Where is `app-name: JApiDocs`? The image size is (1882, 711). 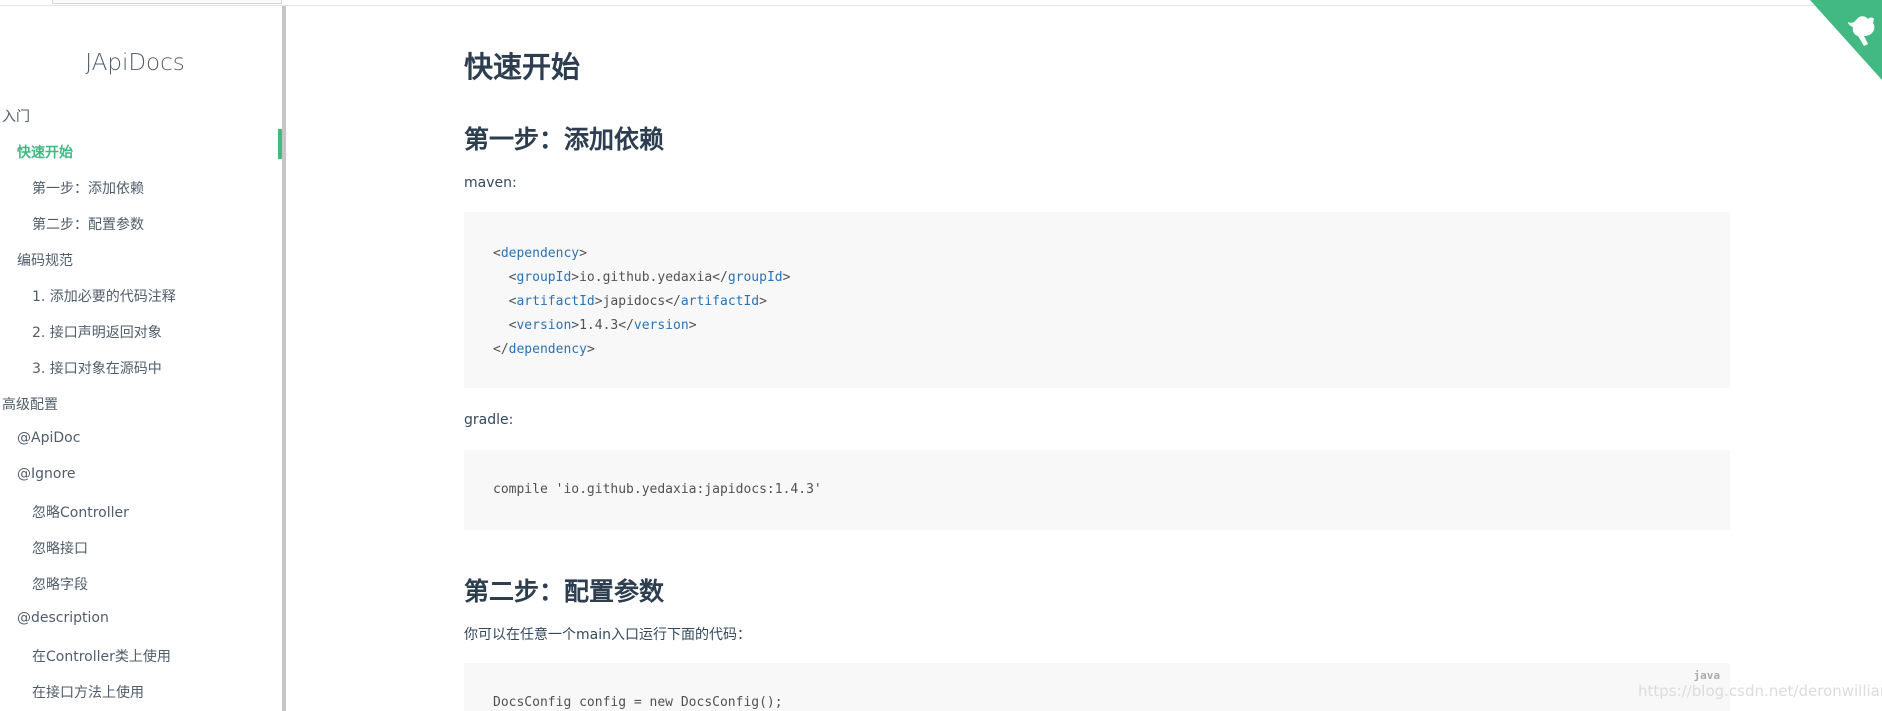
app-name: JApiDocs is located at coordinates (135, 63).